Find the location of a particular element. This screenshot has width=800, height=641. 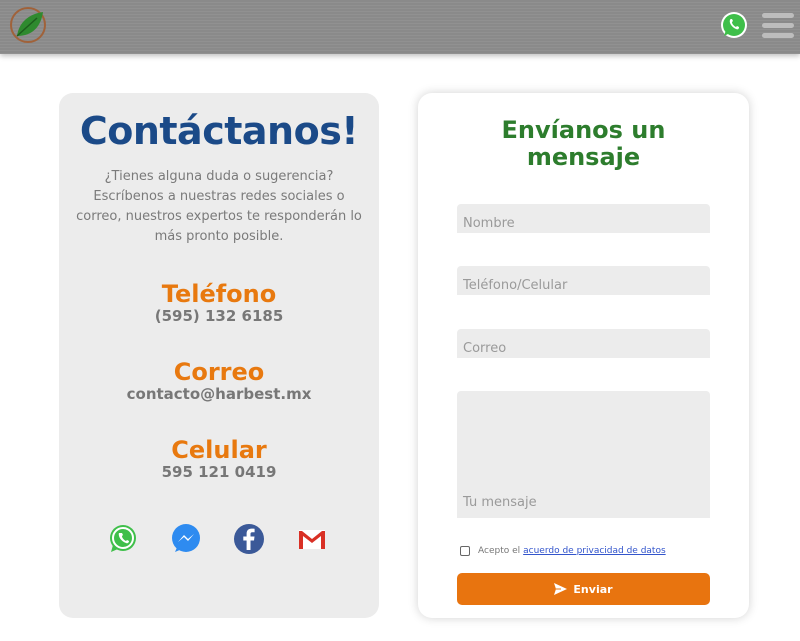

social-links is located at coordinates (219, 541).